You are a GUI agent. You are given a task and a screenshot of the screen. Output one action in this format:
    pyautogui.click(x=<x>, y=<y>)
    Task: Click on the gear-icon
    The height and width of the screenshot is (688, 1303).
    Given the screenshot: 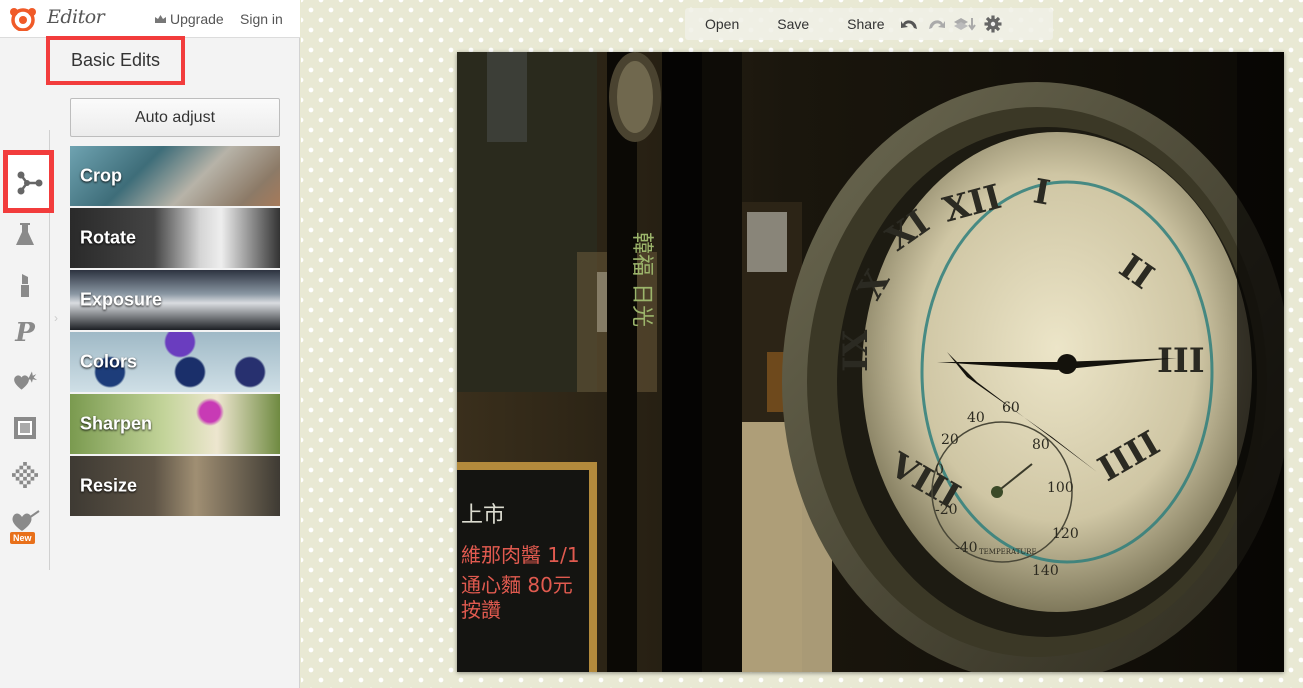 What is the action you would take?
    pyautogui.click(x=993, y=24)
    